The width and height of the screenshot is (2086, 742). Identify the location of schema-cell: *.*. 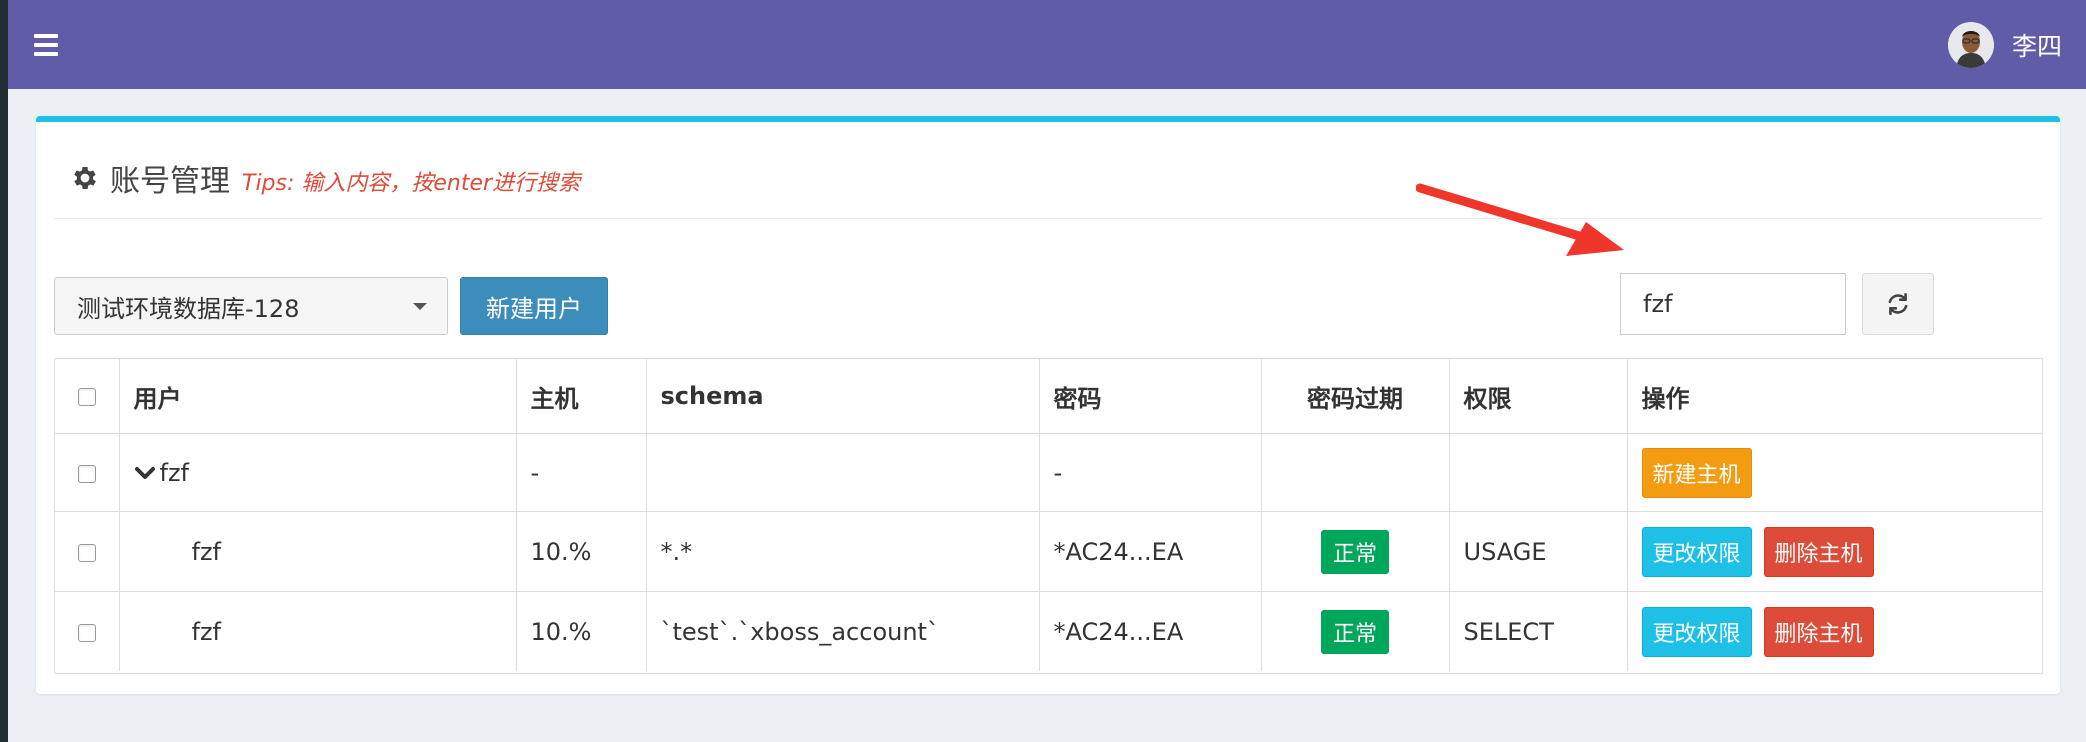
(843, 551).